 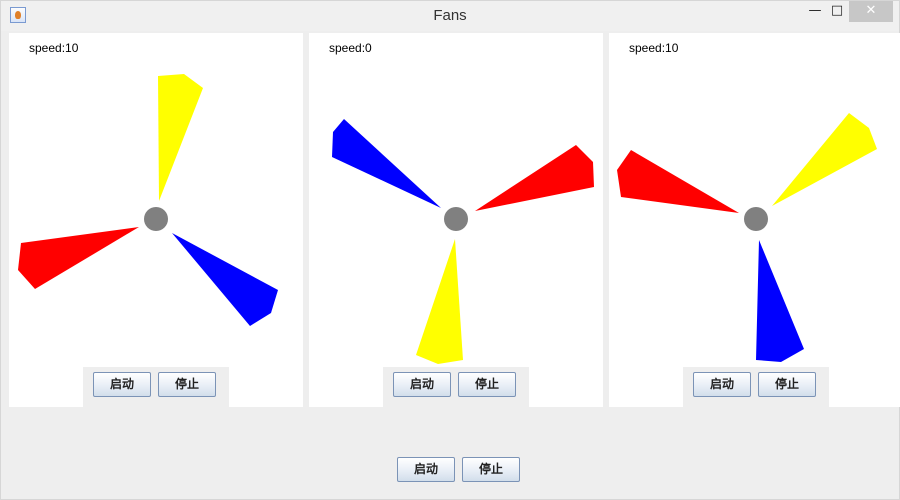 I want to click on window-title: Fans, so click(x=450, y=15).